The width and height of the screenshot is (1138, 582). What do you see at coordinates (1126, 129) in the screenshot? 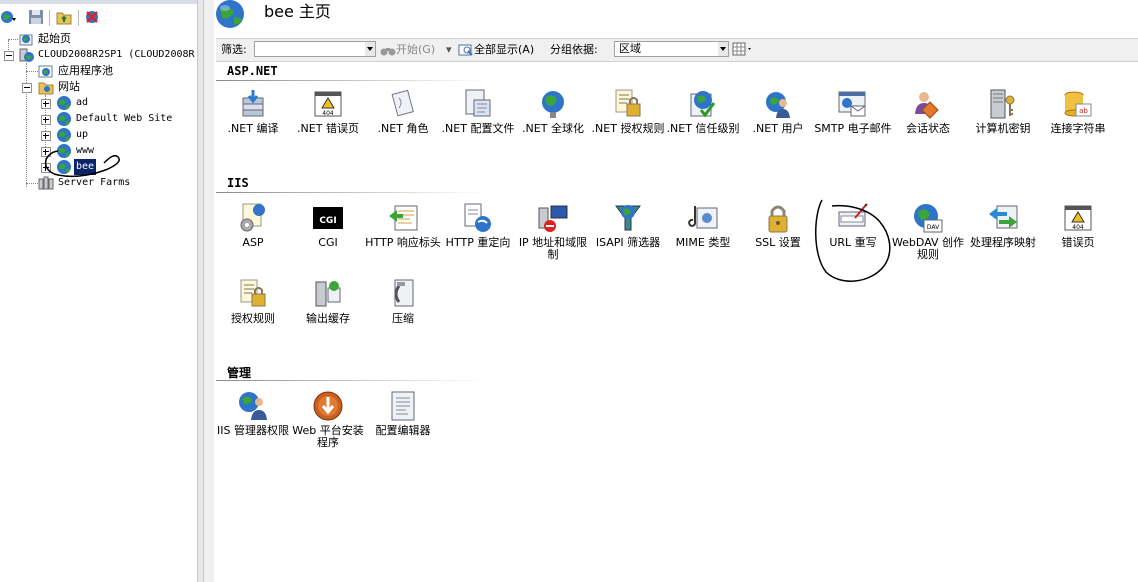
I see `feature-label: 提` at bounding box center [1126, 129].